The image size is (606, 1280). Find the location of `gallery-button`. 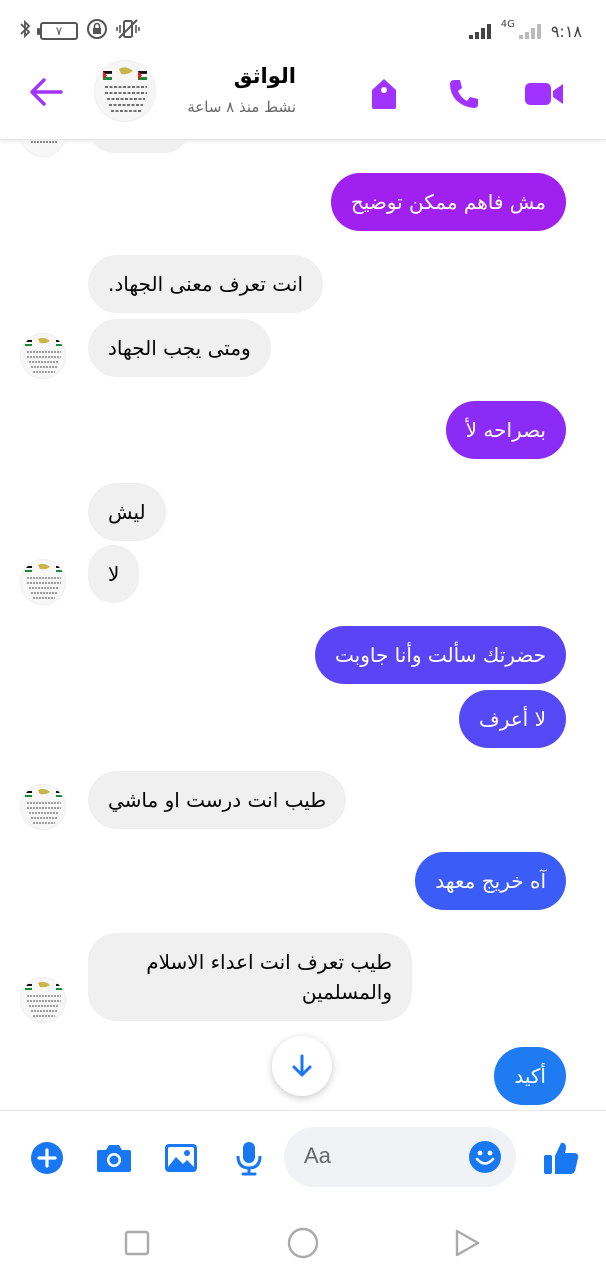

gallery-button is located at coordinates (181, 1158).